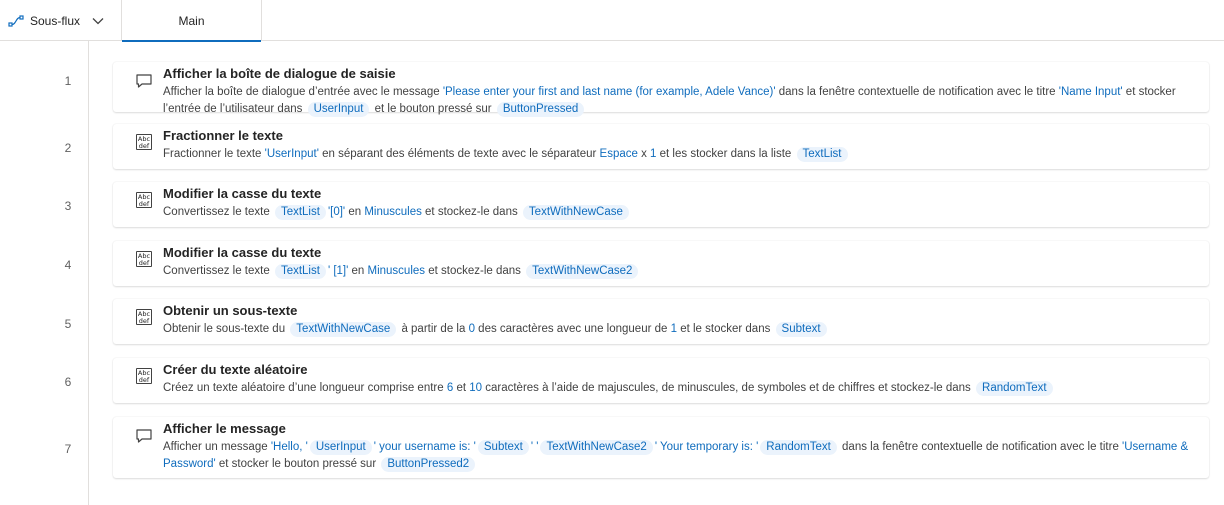 This screenshot has width=1224, height=505. I want to click on line-number: 7, so click(68, 449).